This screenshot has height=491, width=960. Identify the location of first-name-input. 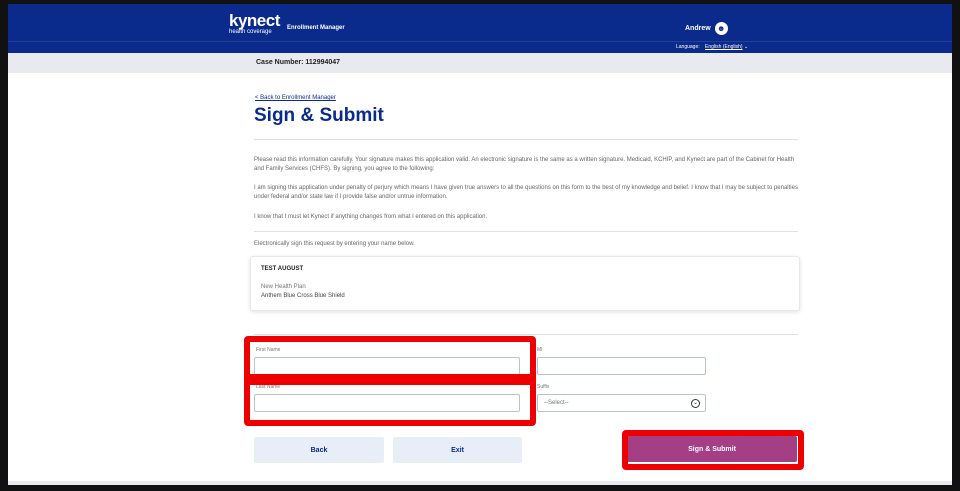
(387, 366).